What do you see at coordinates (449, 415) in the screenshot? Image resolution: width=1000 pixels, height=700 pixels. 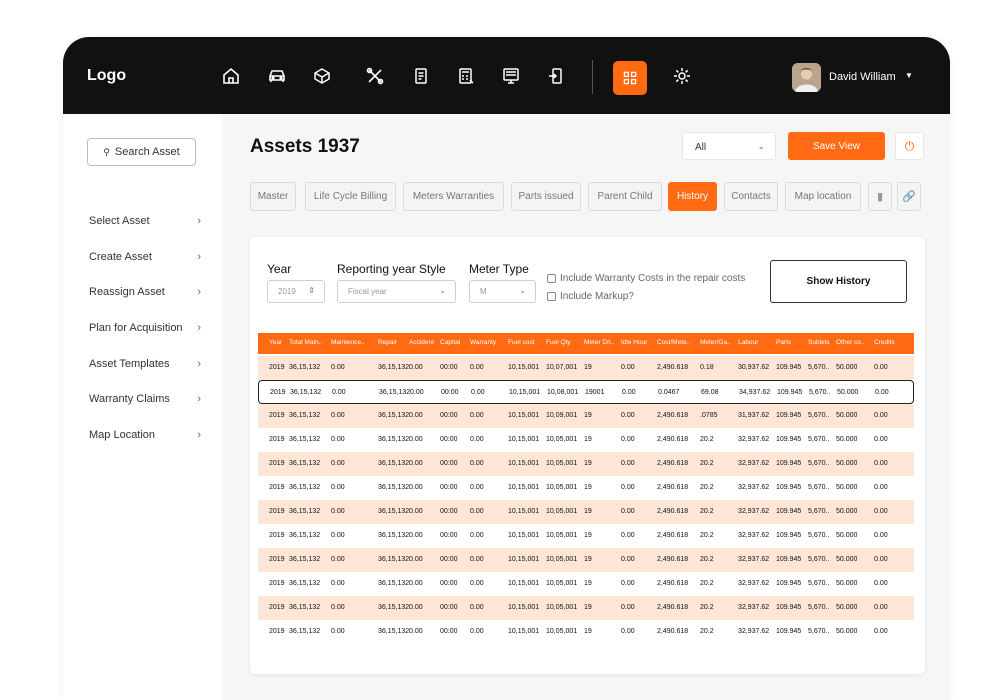 I see `table-cell: 00:00` at bounding box center [449, 415].